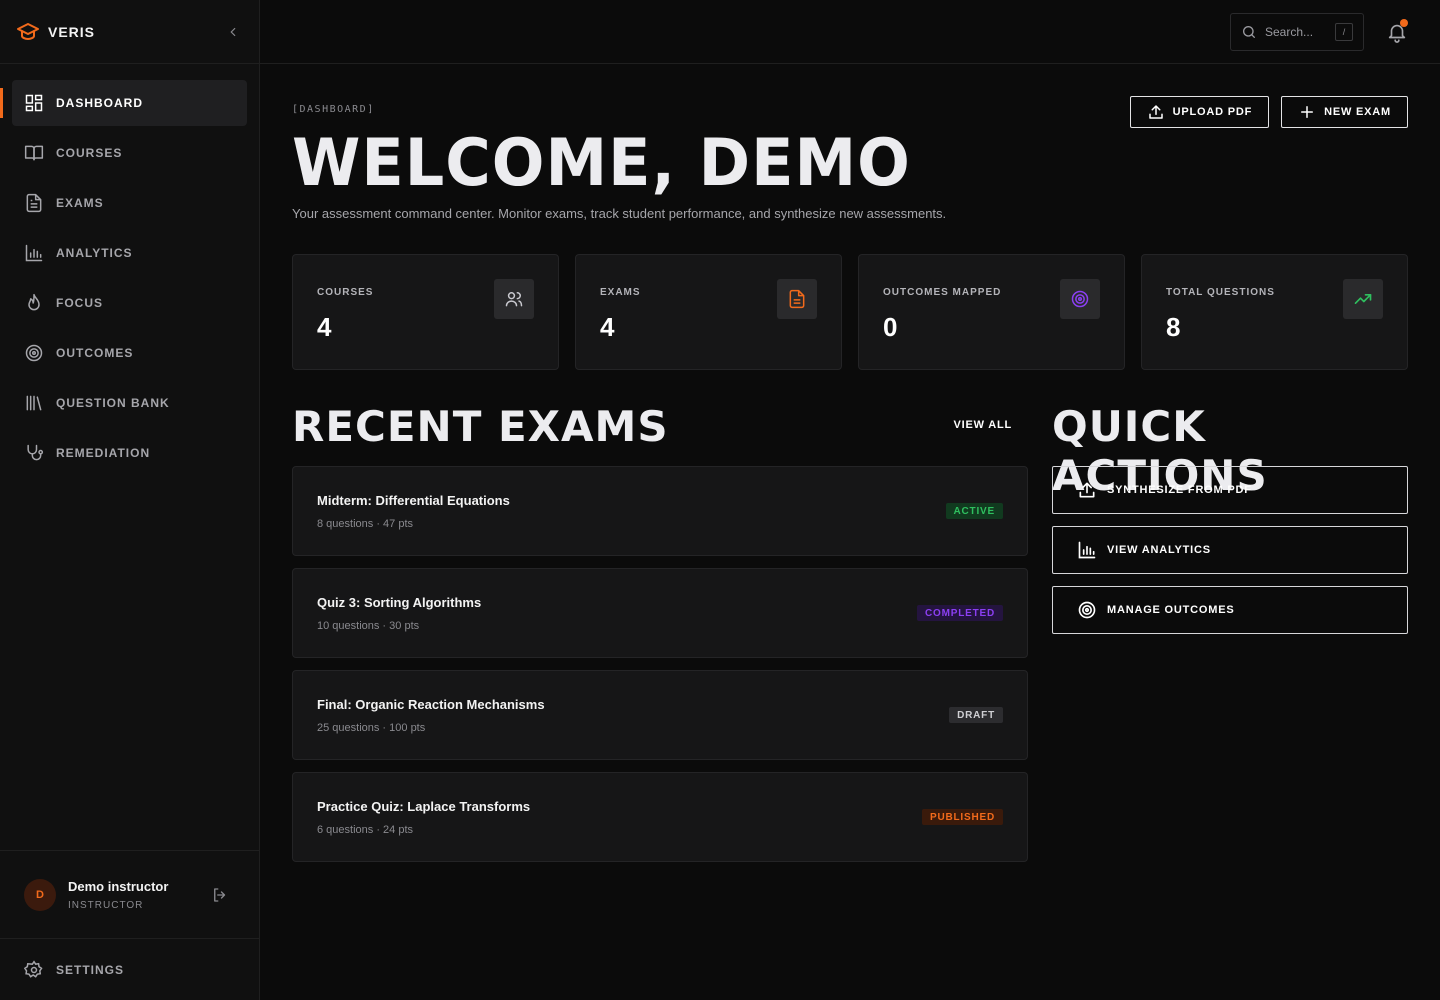 The height and width of the screenshot is (1000, 1440). I want to click on sidebar-nav: DASHBOARD COURSES EXAMS ANALYTICS FOCUS, so click(129, 270).